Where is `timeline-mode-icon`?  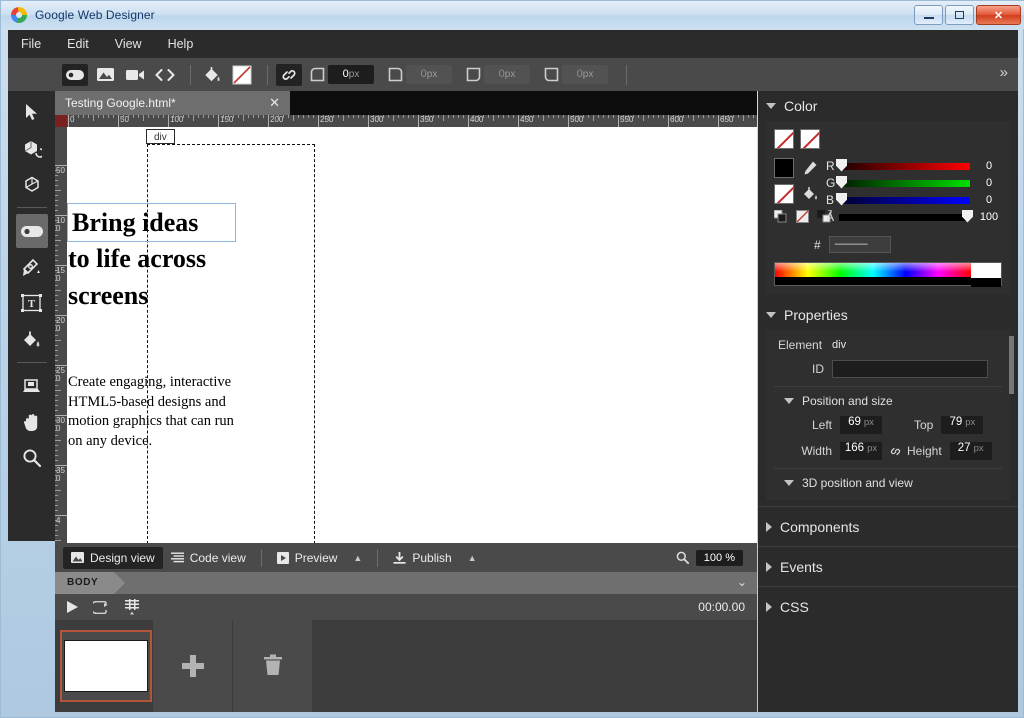
timeline-mode-icon is located at coordinates (133, 607).